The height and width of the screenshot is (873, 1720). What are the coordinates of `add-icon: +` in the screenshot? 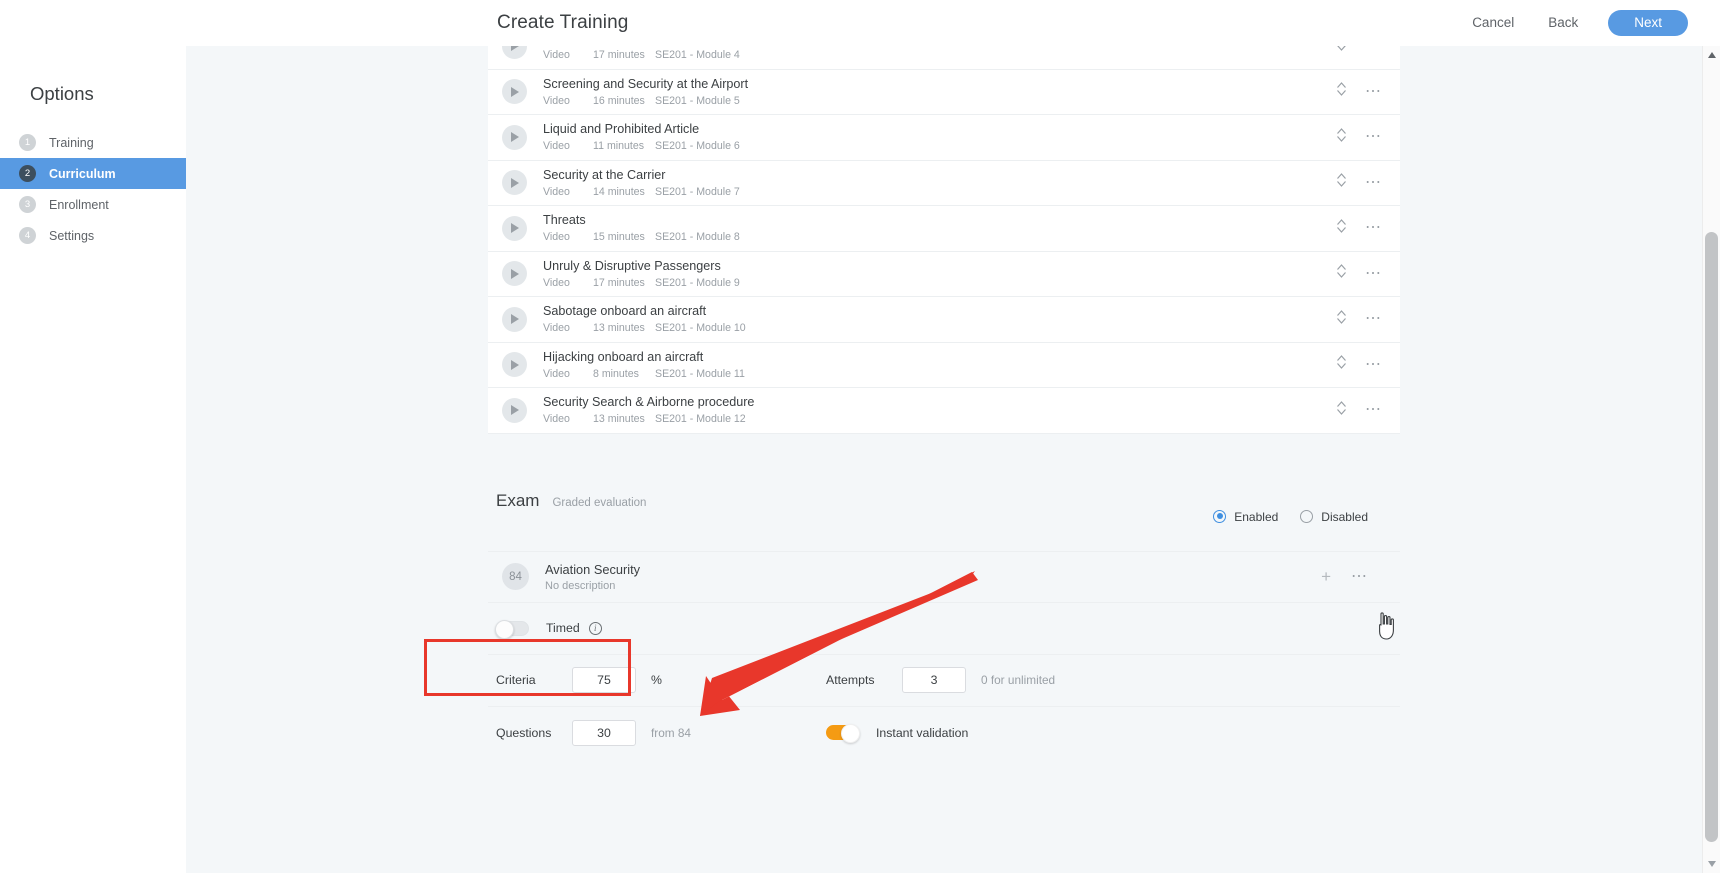 It's located at (1326, 576).